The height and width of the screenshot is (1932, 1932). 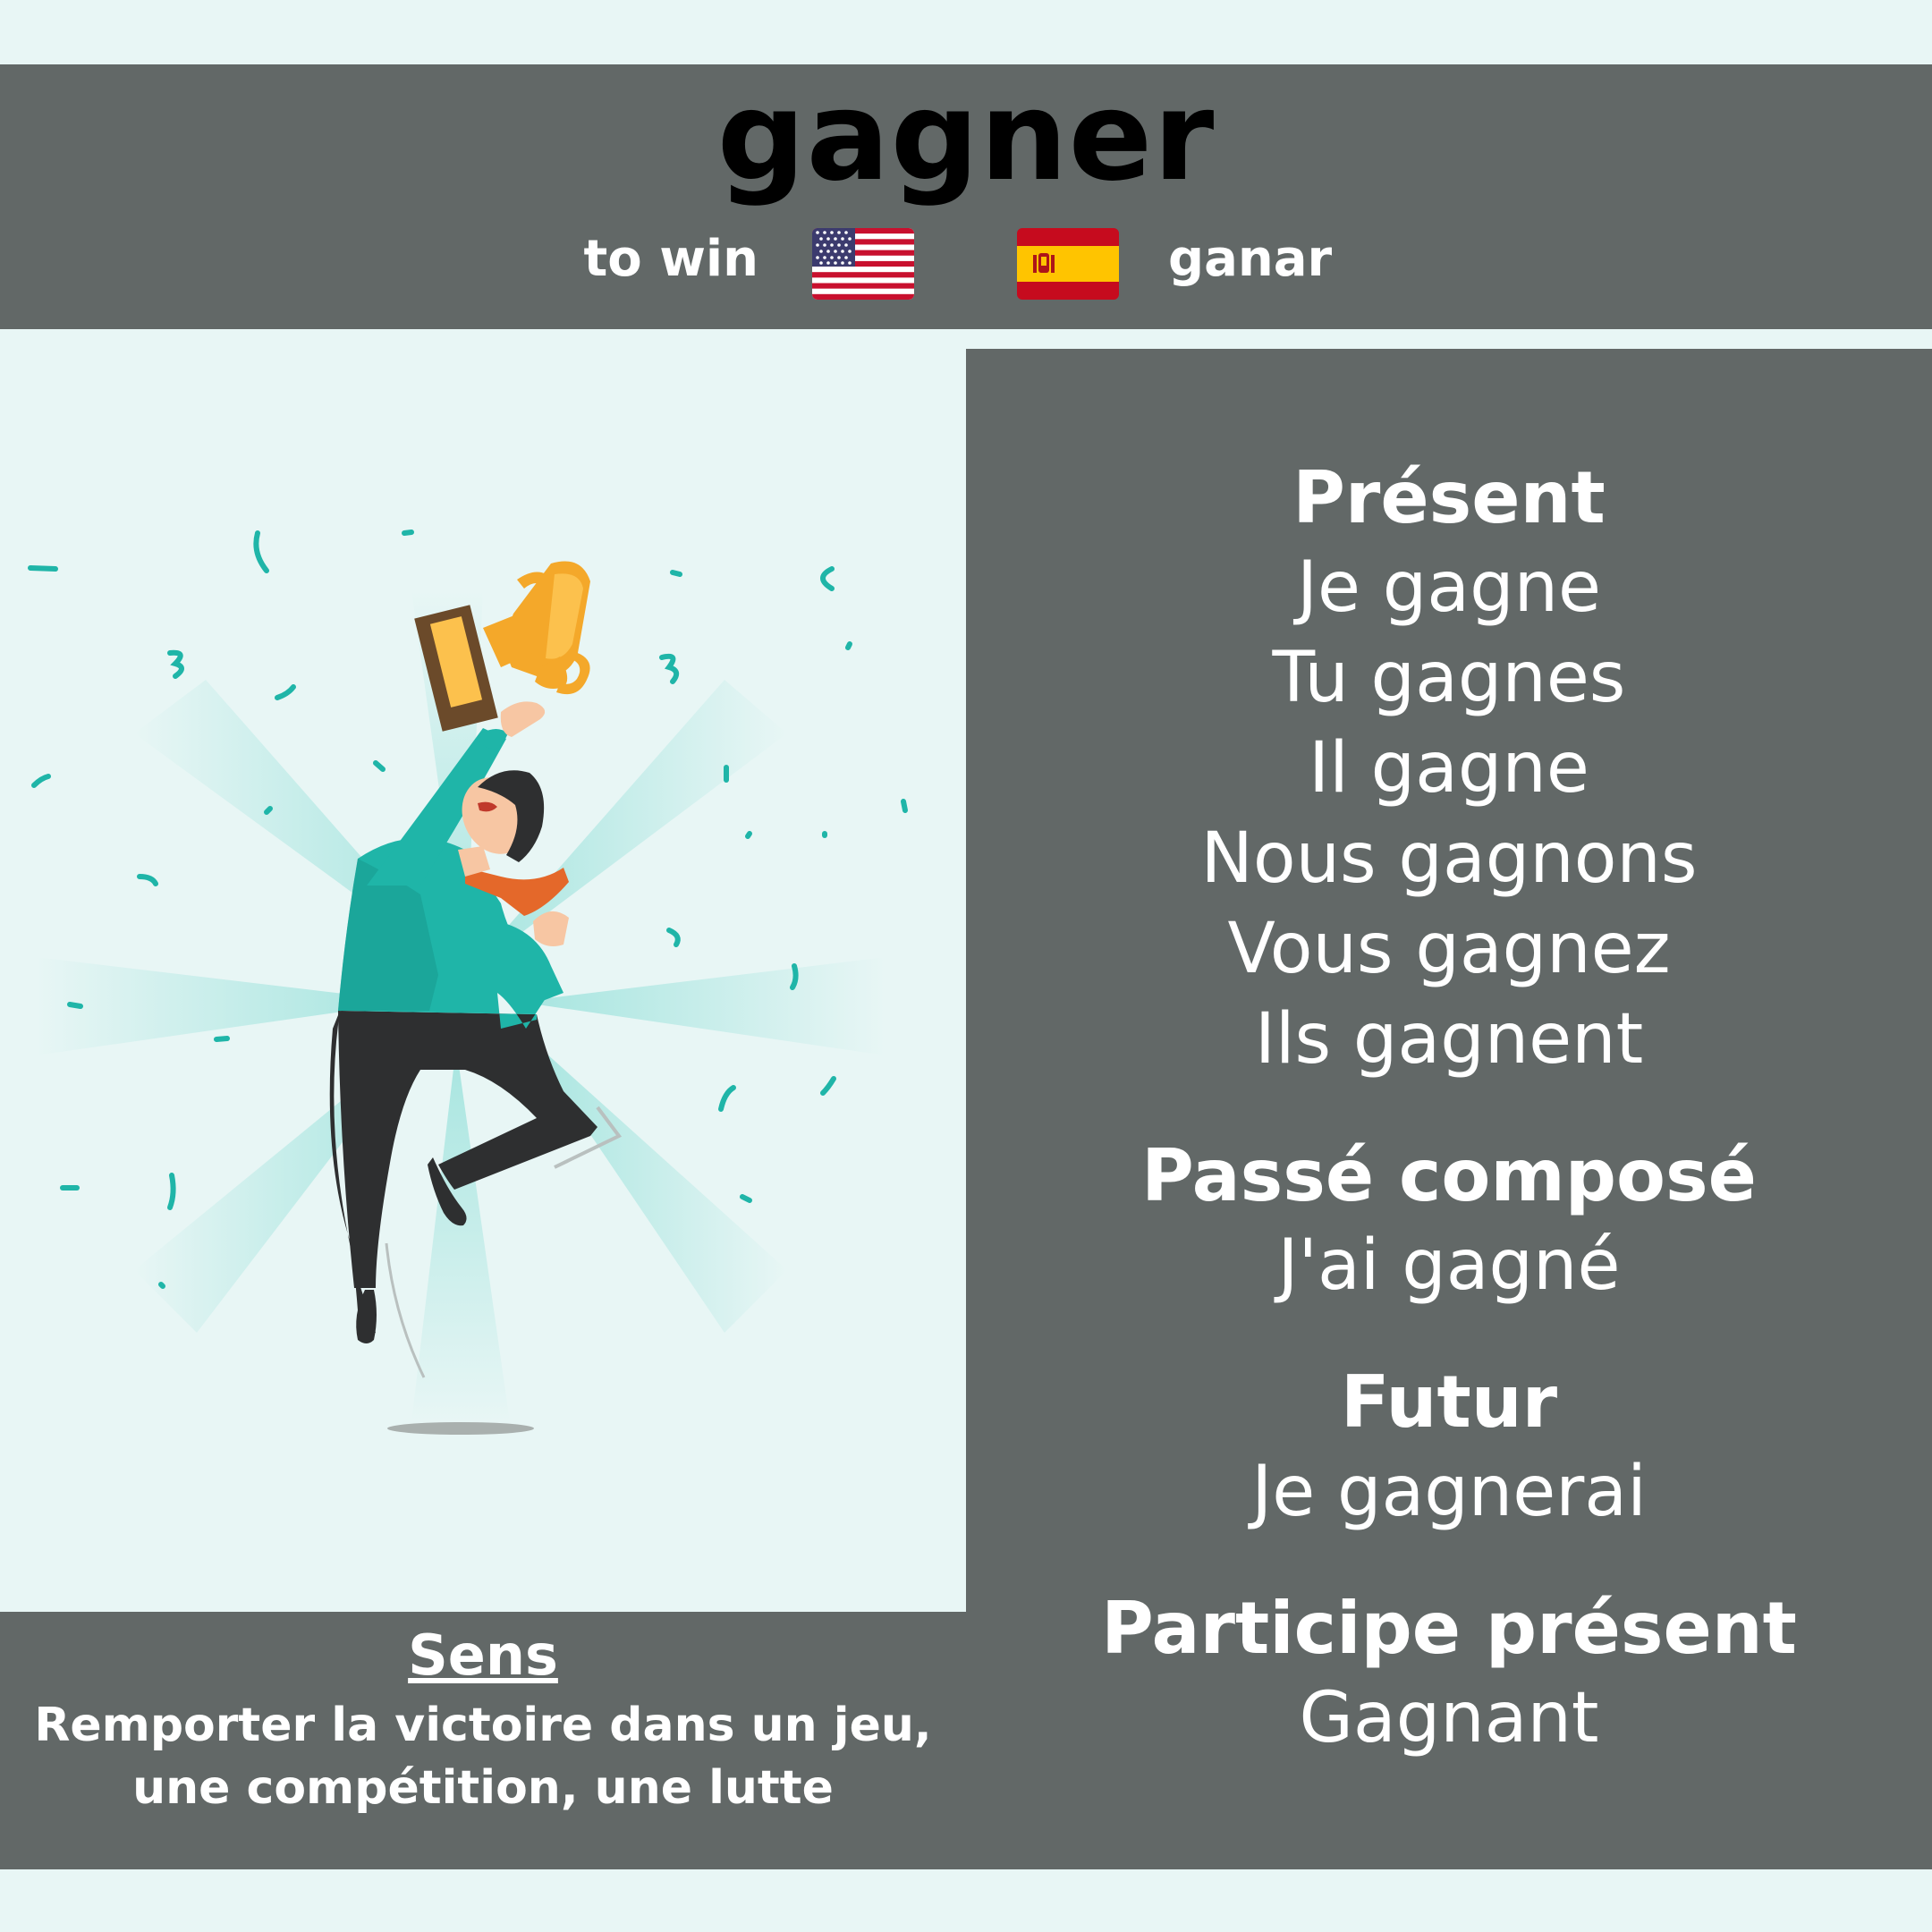 What do you see at coordinates (670, 259) in the screenshot?
I see `english-translation: to win` at bounding box center [670, 259].